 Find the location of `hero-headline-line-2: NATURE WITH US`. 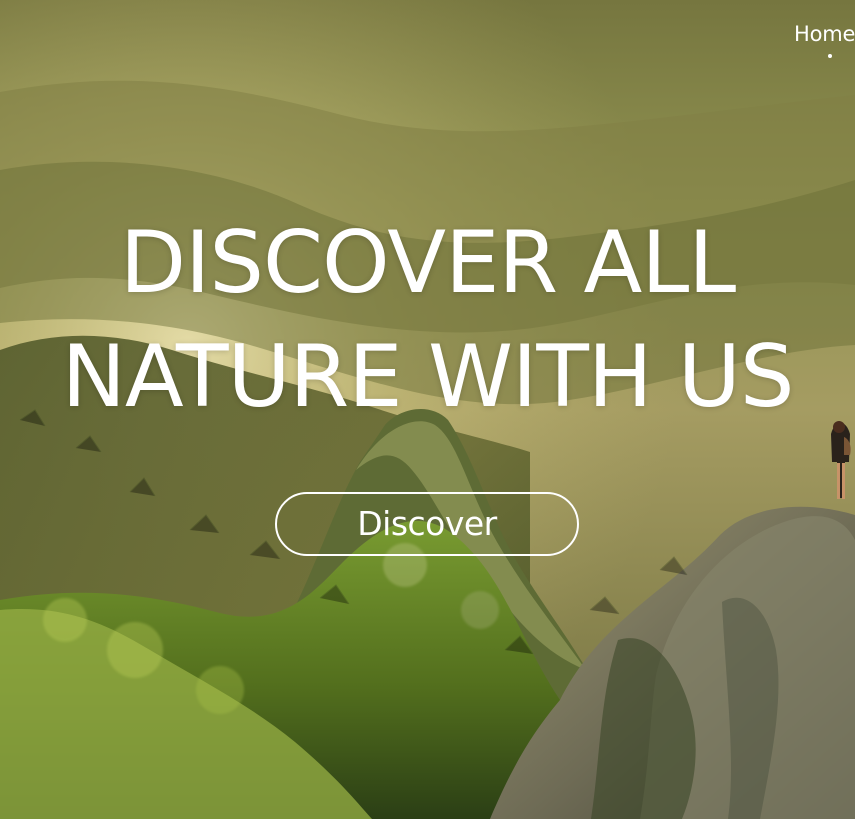

hero-headline-line-2: NATURE WITH US is located at coordinates (428, 377).